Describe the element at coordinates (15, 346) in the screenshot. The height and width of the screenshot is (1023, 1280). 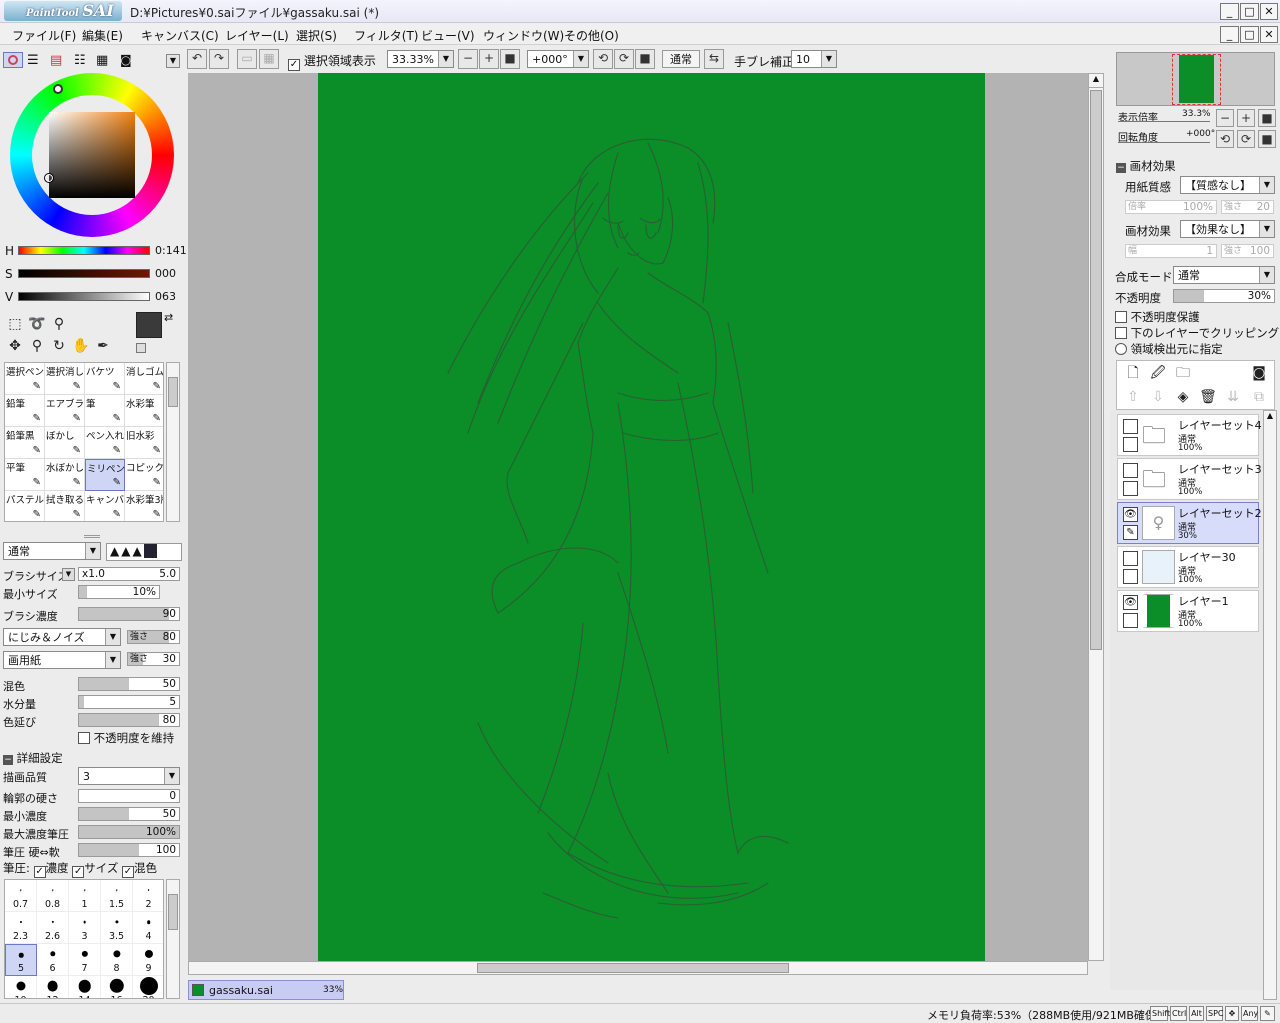
I see `move-icon: ✥` at that location.